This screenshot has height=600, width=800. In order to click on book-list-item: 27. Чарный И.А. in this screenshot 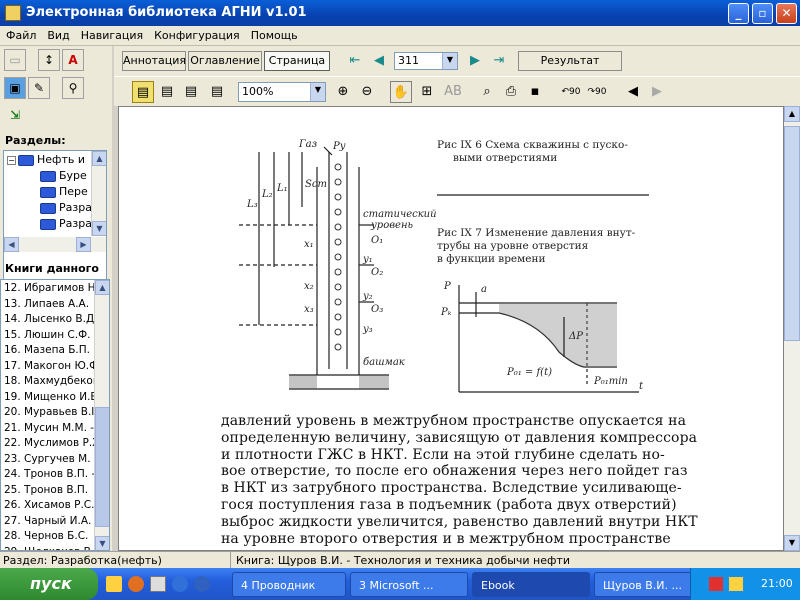, I will do `click(49, 522)`.